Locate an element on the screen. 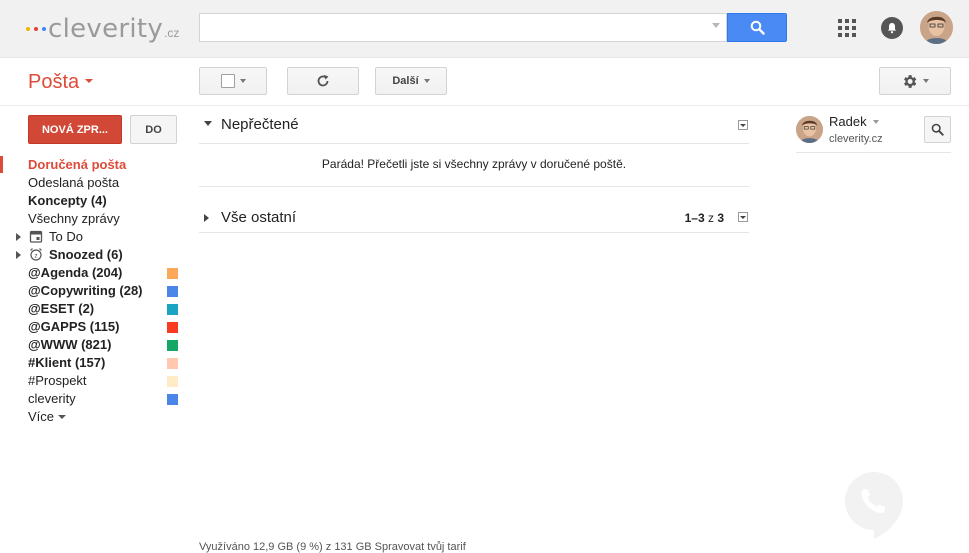 This screenshot has height=553, width=969. cleverity-logo: cleverity .cz is located at coordinates (102, 29).